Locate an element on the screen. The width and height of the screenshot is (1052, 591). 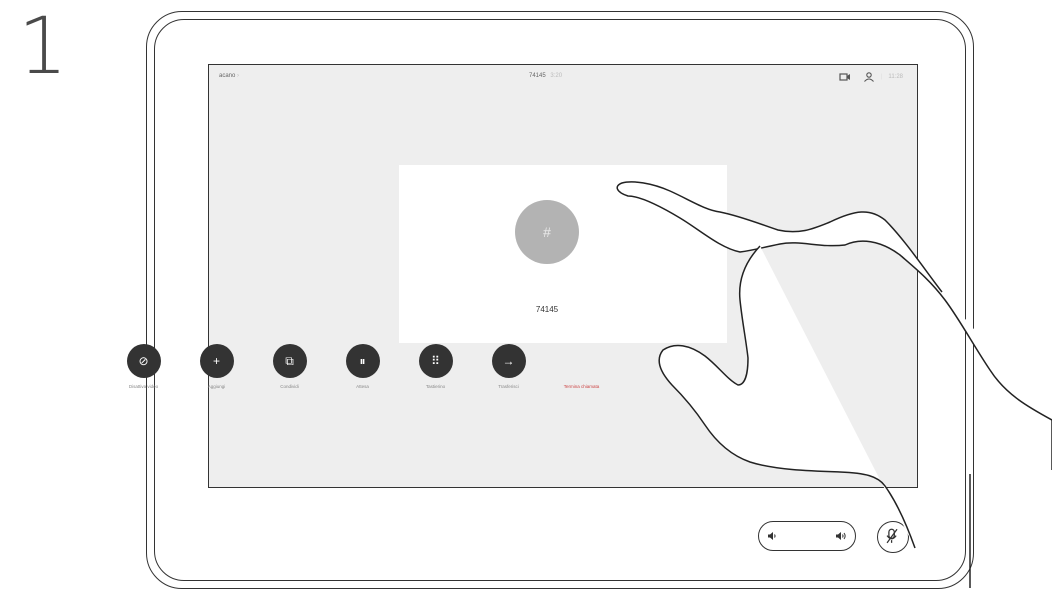
control-trasferisci: → Trasferisci is located at coordinates (508, 366).